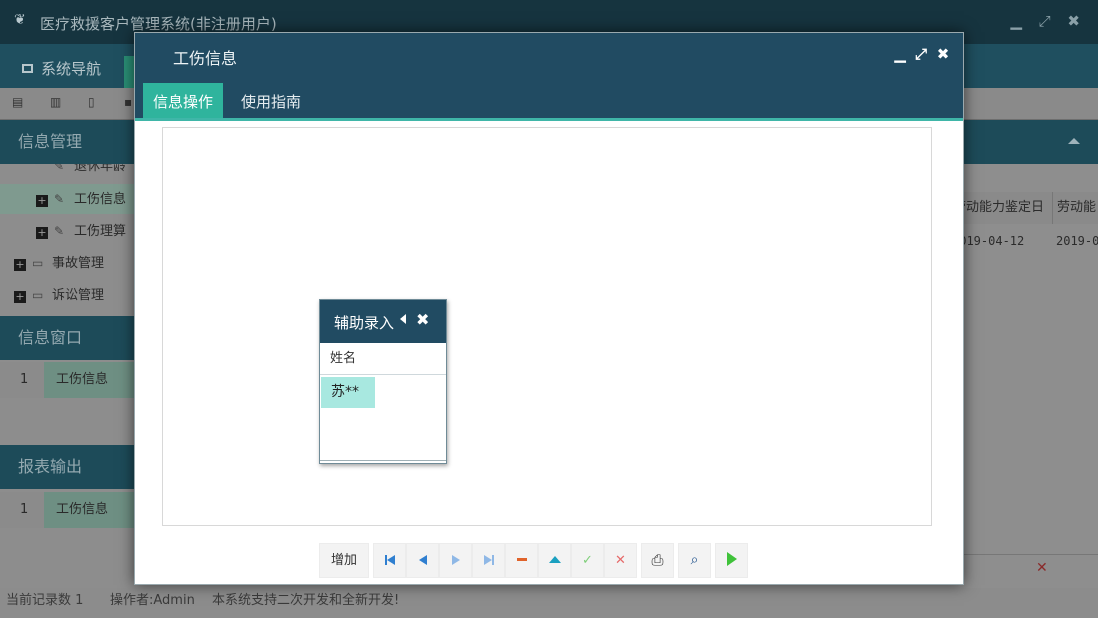  I want to click on cancel-icon: ✕, so click(620, 560).